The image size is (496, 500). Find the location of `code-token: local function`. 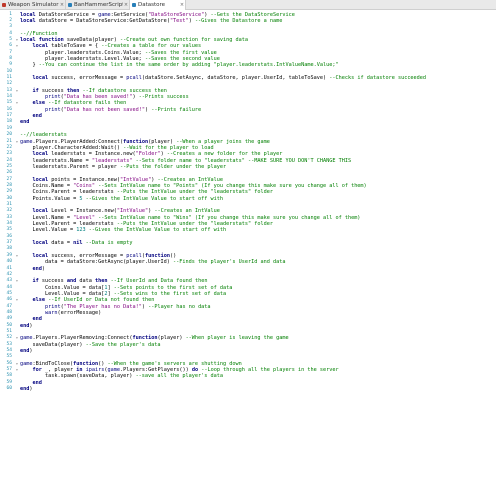

code-token: local function is located at coordinates (43, 39).